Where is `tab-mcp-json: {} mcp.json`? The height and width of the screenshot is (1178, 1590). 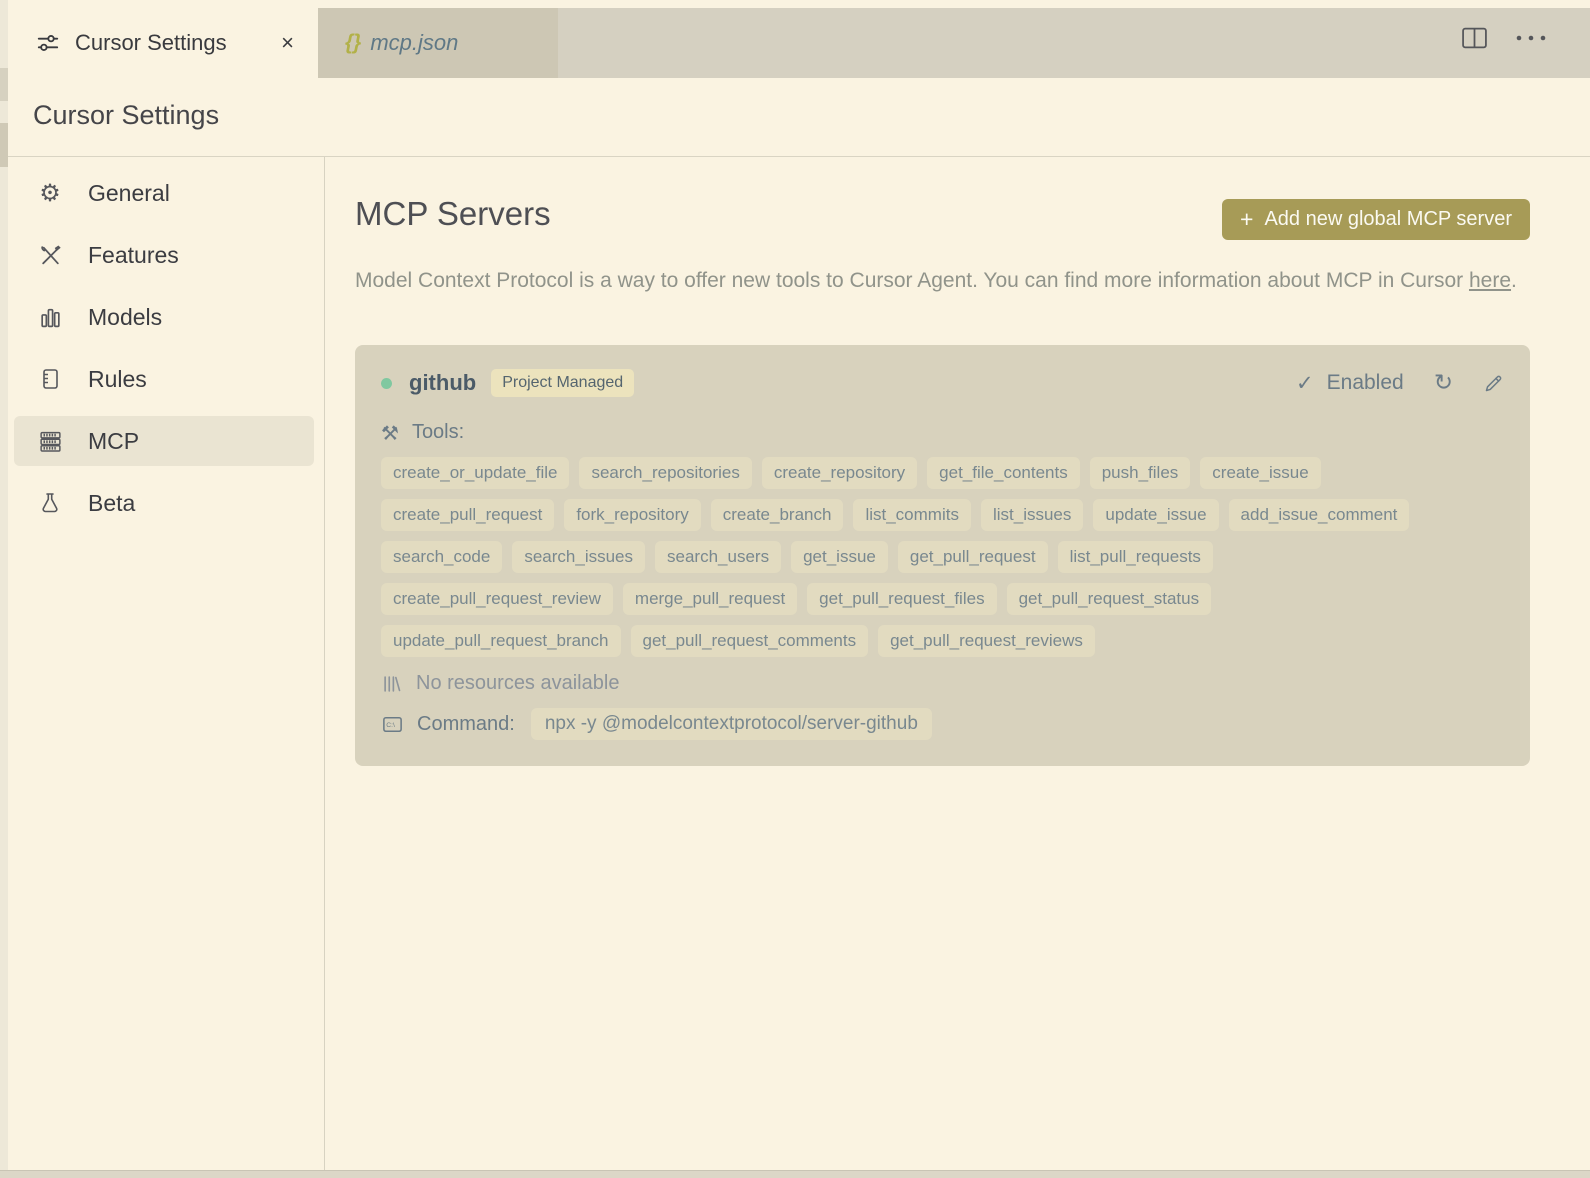 tab-mcp-json: {} mcp.json is located at coordinates (438, 43).